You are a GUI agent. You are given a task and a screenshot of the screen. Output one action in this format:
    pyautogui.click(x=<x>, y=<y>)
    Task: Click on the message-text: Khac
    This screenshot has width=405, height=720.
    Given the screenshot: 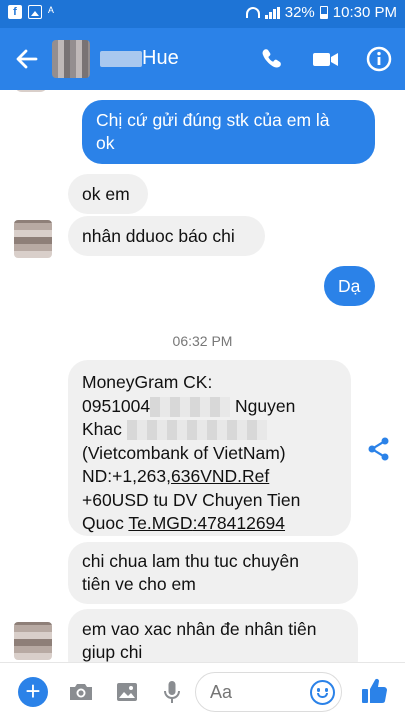 What is the action you would take?
    pyautogui.click(x=102, y=429)
    